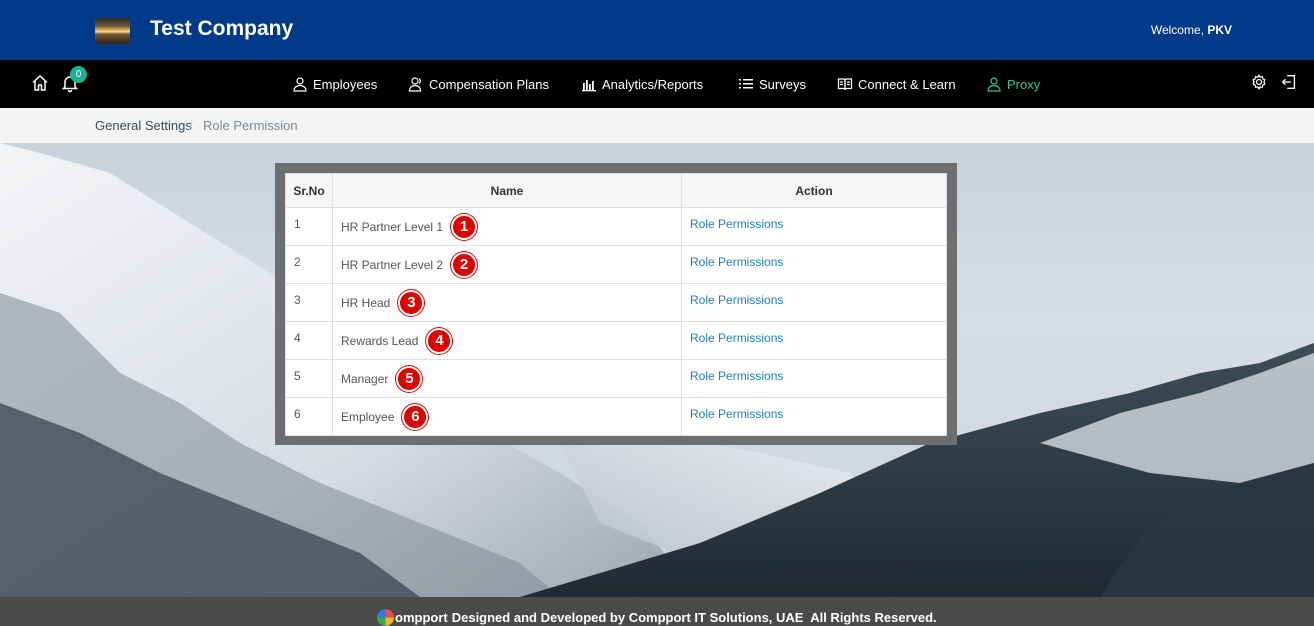 The height and width of the screenshot is (626, 1314). What do you see at coordinates (392, 227) in the screenshot?
I see `role-name: HR Partner Level 1` at bounding box center [392, 227].